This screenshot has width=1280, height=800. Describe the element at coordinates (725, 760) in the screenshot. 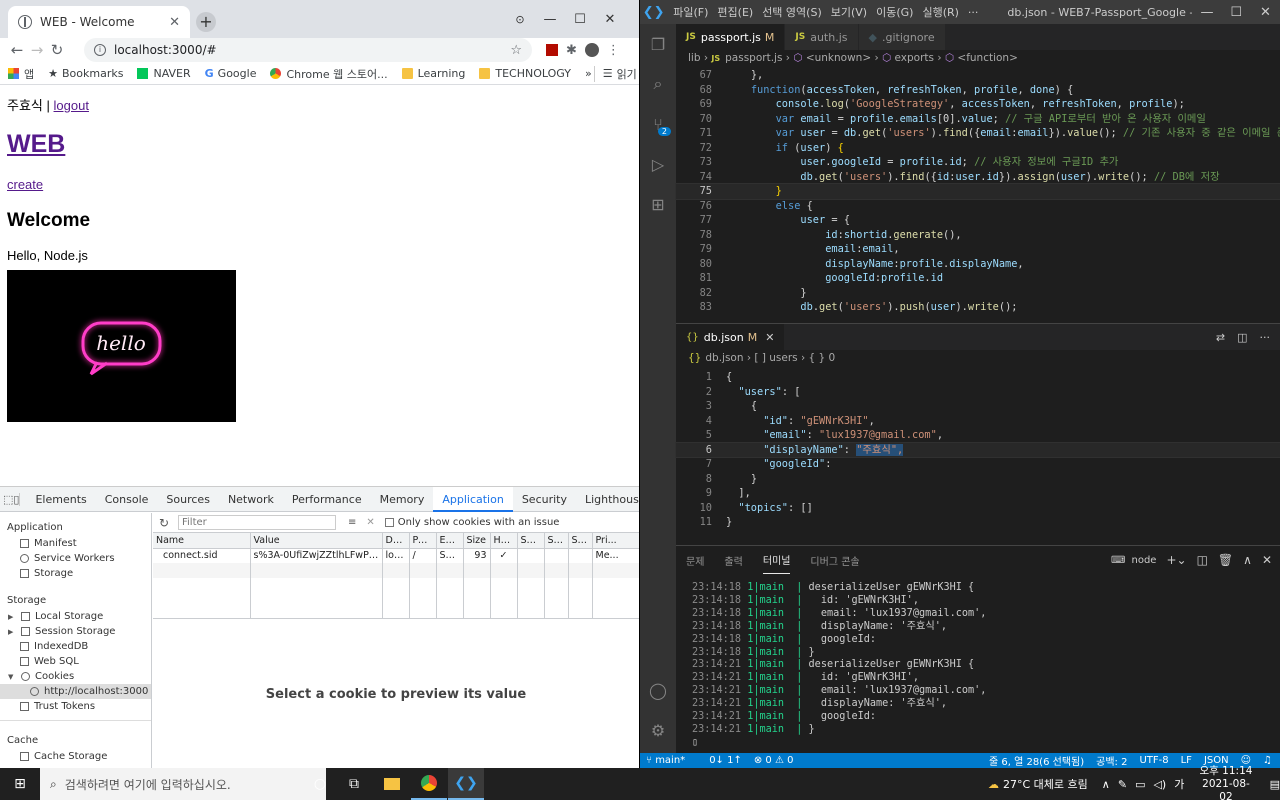

I see `sync-status: 0↓ 1↑` at that location.